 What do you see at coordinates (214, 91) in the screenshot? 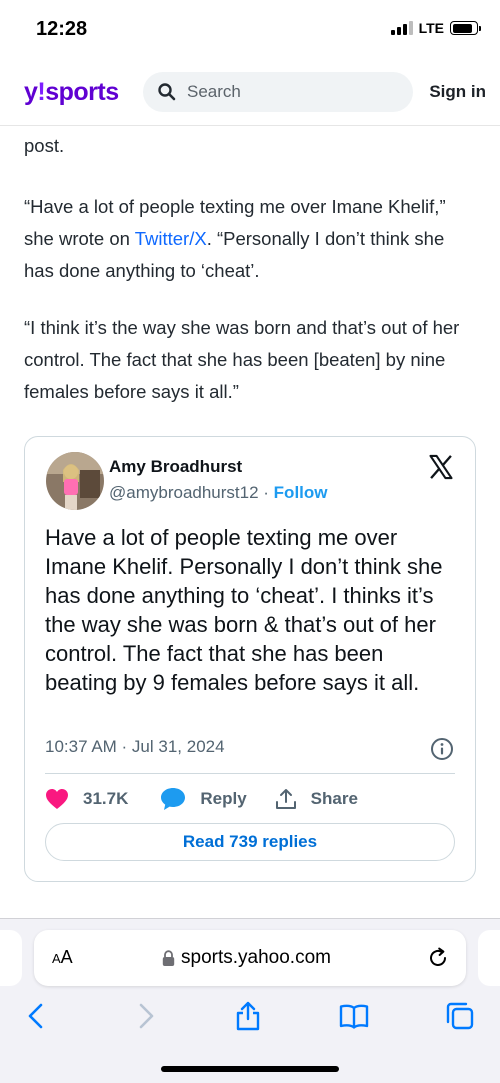
I see `search-placeholder: Search` at bounding box center [214, 91].